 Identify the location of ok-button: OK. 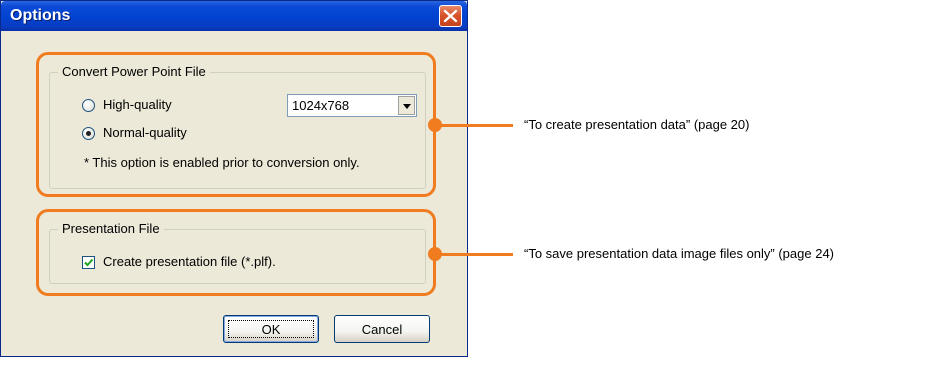
(271, 329).